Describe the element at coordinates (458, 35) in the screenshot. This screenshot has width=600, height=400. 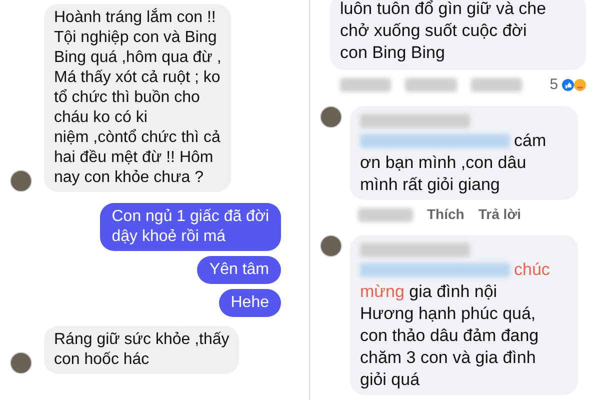
I see `comment-bubble: luôn tuôn đổ gìn giữ và che chở xuống suốt cuộc đời con Bing Bing` at that location.